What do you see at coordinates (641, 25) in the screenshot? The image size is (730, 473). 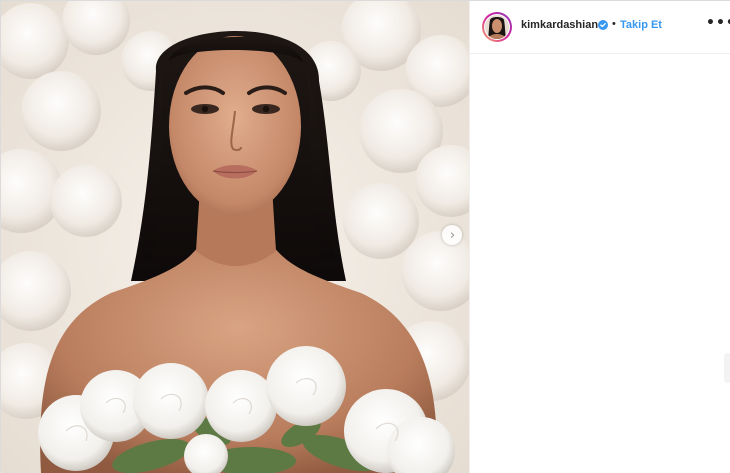 I see `follow-button: Takip Et` at bounding box center [641, 25].